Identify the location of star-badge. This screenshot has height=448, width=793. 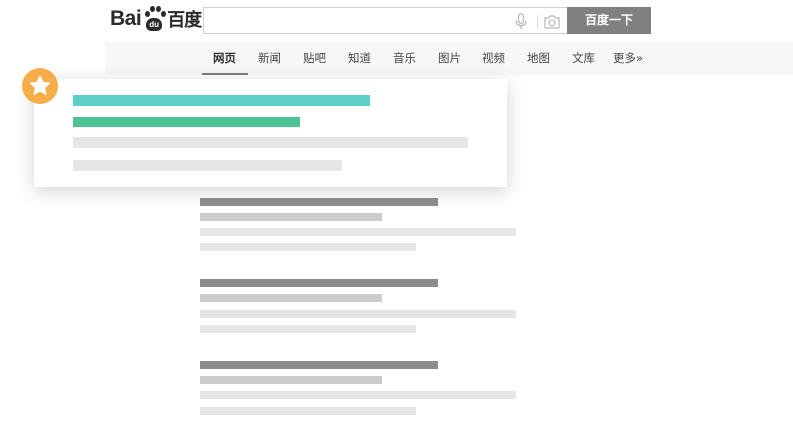
(40, 86).